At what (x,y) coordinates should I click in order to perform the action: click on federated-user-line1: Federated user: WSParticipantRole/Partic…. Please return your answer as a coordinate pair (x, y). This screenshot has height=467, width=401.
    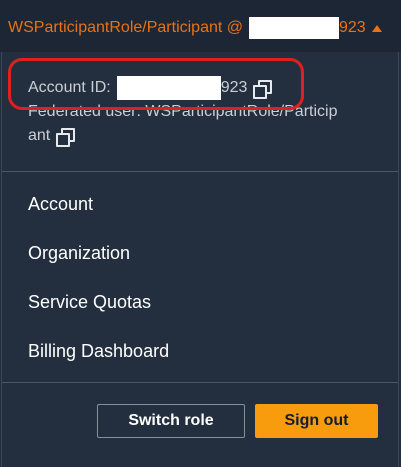
    Looking at the image, I should click on (183, 111).